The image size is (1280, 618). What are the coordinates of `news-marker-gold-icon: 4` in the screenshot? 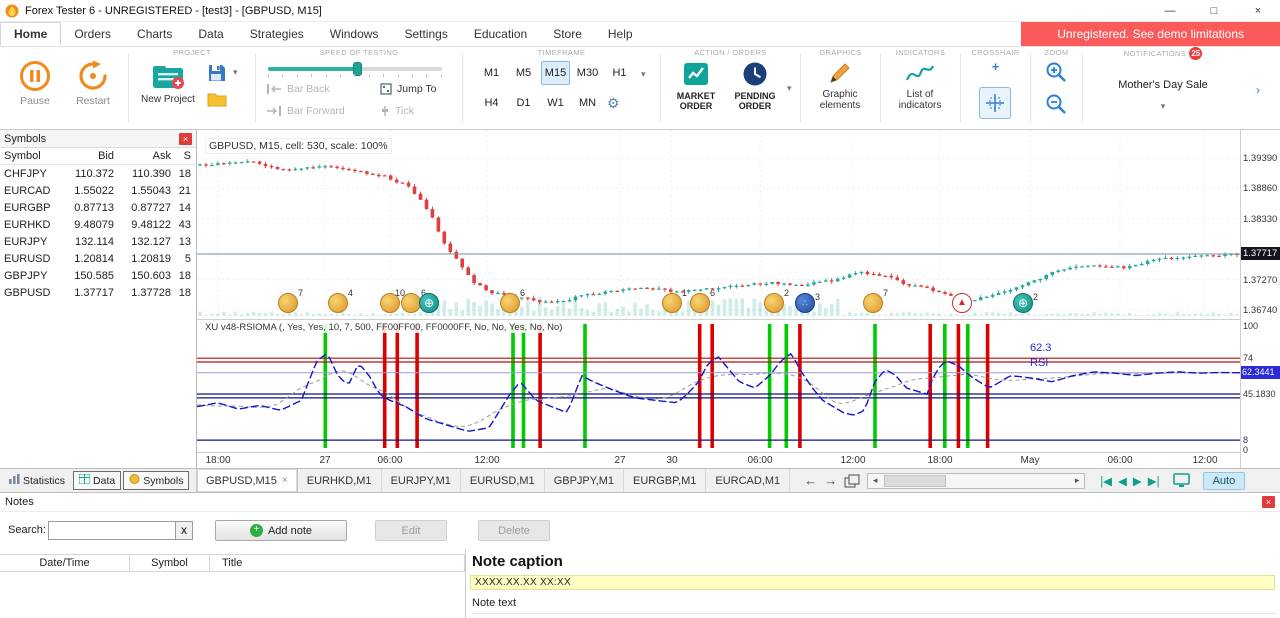 It's located at (340, 300).